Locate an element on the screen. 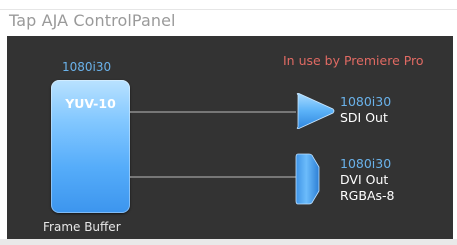 This screenshot has height=245, width=457. dvi-output-name: DVI Out is located at coordinates (364, 179).